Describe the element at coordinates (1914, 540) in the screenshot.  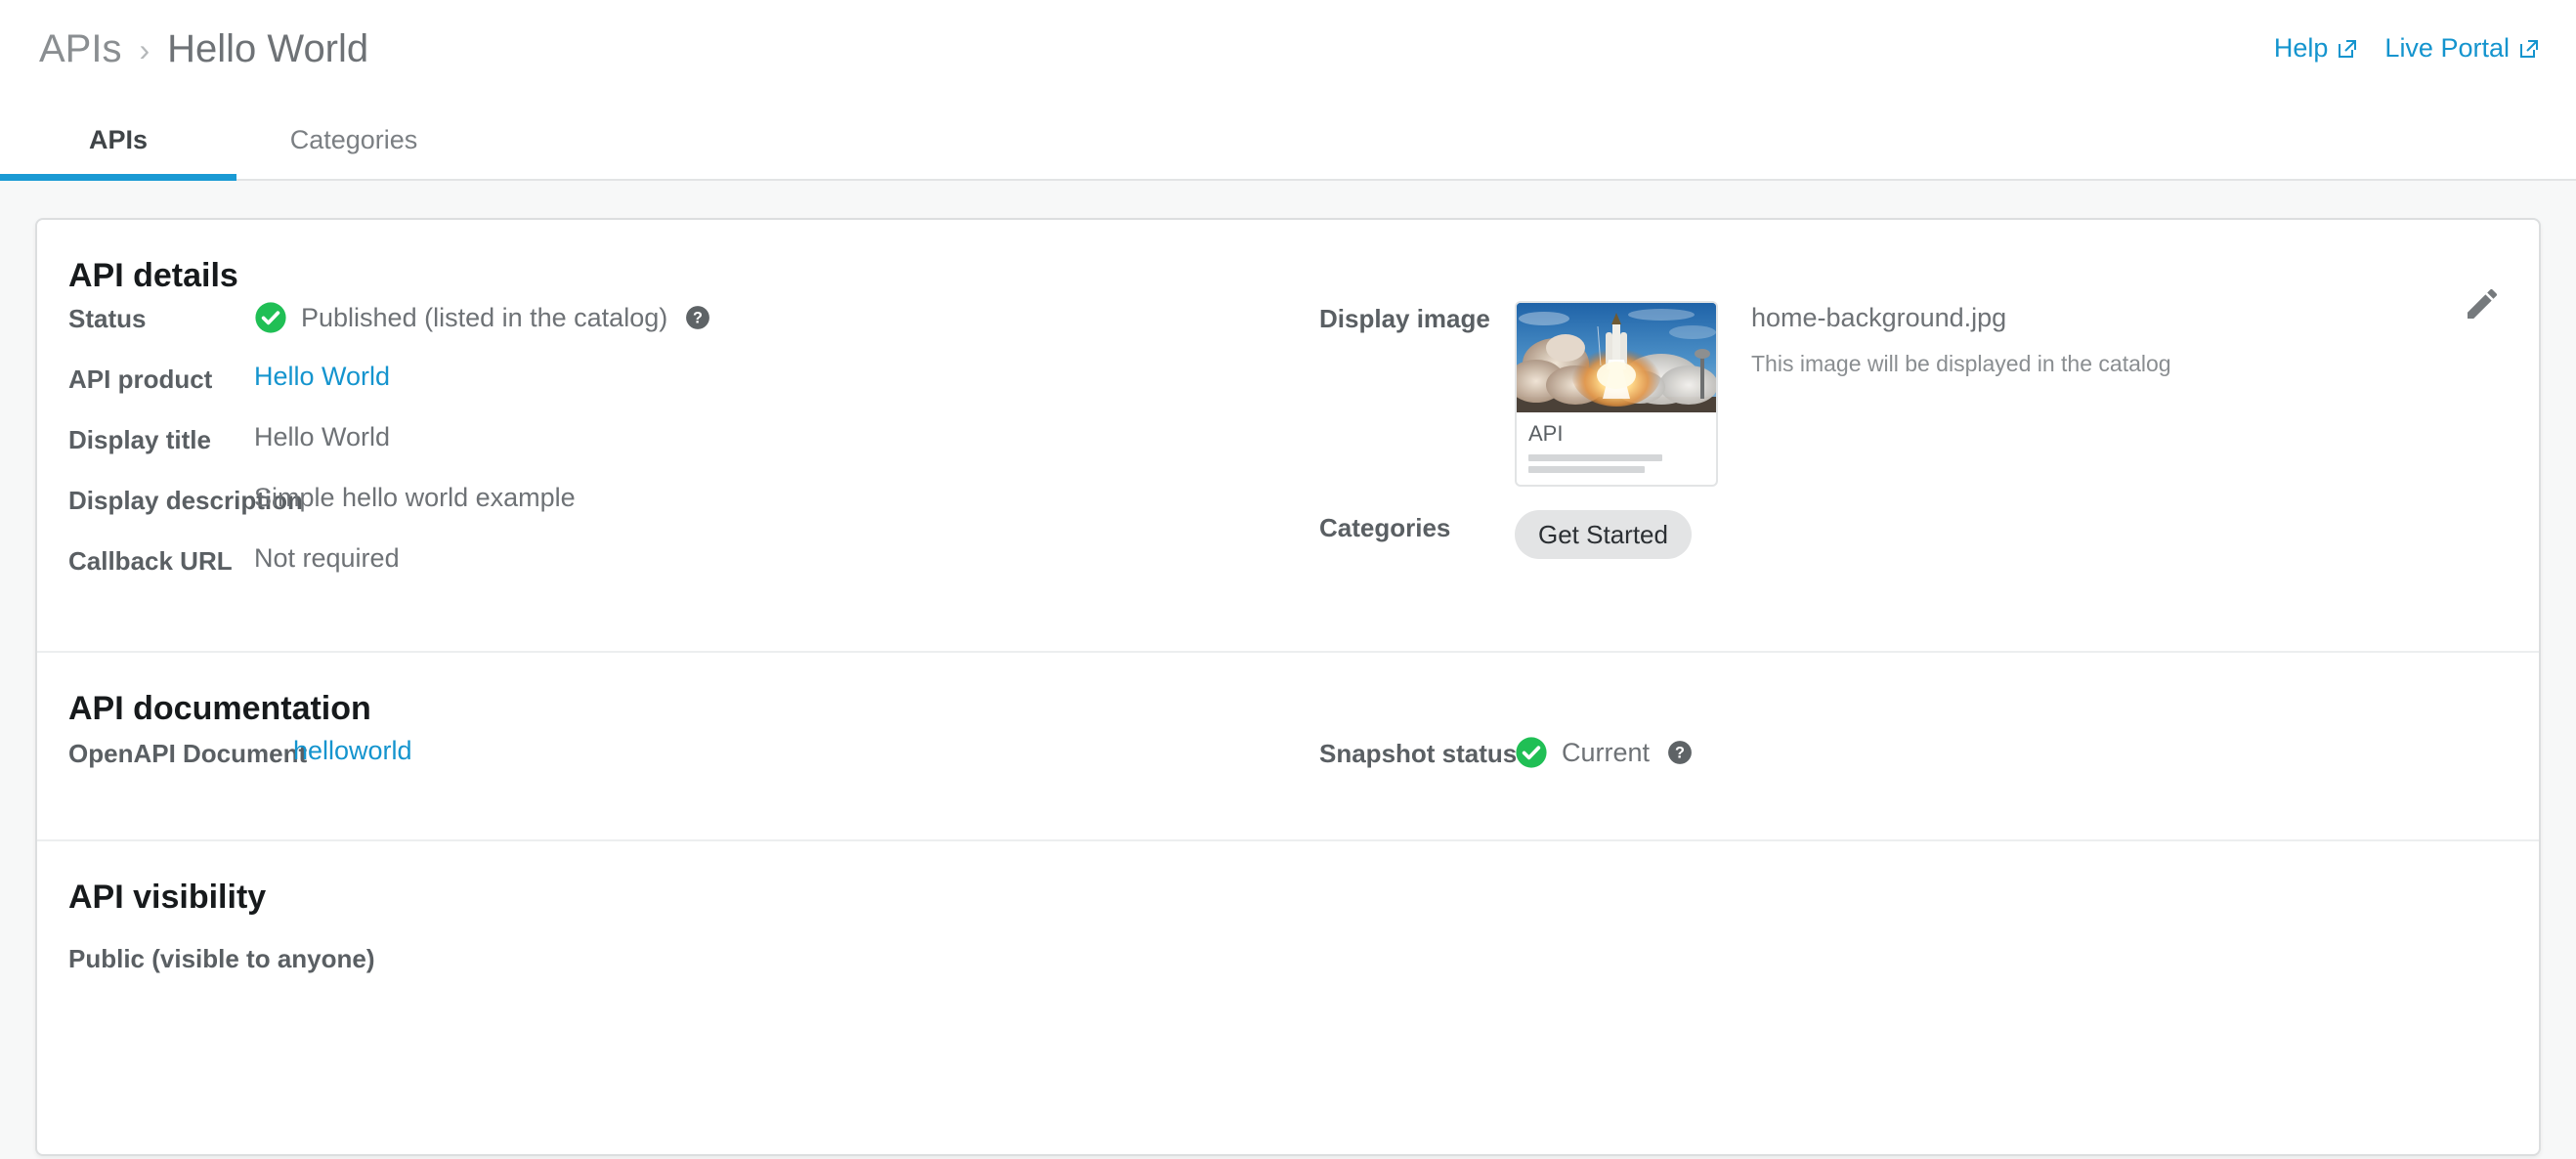
I see `categories-row: Categories Get Started` at that location.